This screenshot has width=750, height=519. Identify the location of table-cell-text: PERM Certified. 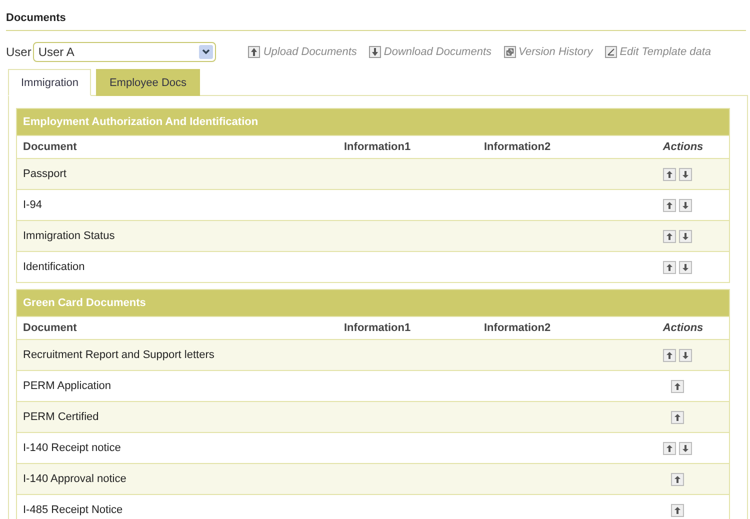
(61, 417).